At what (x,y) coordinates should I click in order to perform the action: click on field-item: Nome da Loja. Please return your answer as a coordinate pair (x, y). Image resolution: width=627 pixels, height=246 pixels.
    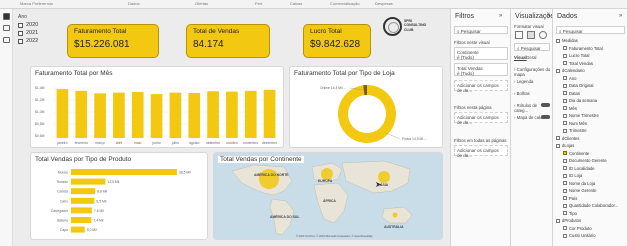
    Looking at the image, I should click on (579, 183).